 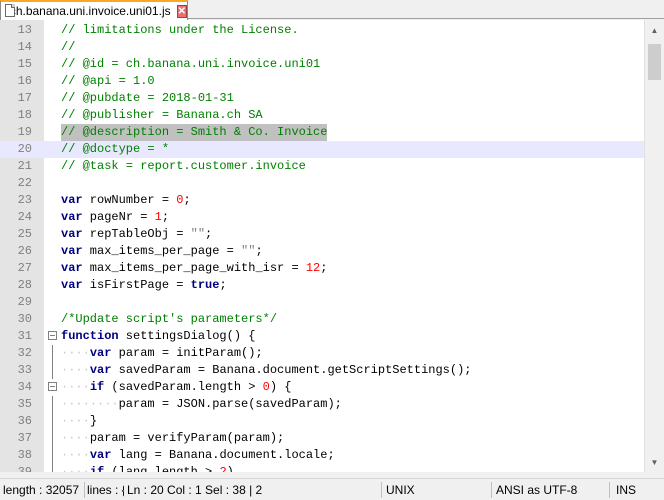 What do you see at coordinates (24, 132) in the screenshot?
I see `line-number: 19` at bounding box center [24, 132].